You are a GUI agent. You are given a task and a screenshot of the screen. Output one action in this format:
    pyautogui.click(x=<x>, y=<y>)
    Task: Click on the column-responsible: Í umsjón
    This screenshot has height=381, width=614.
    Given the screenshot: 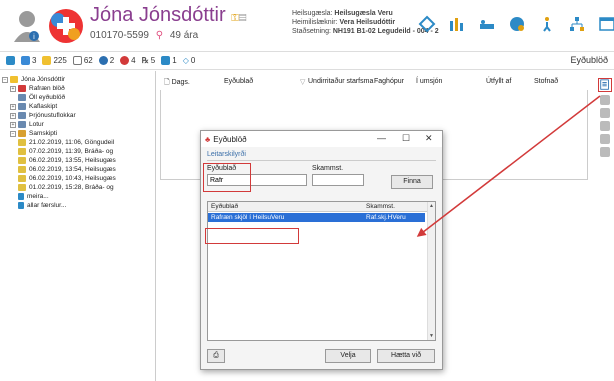 What is the action you would take?
    pyautogui.click(x=429, y=81)
    